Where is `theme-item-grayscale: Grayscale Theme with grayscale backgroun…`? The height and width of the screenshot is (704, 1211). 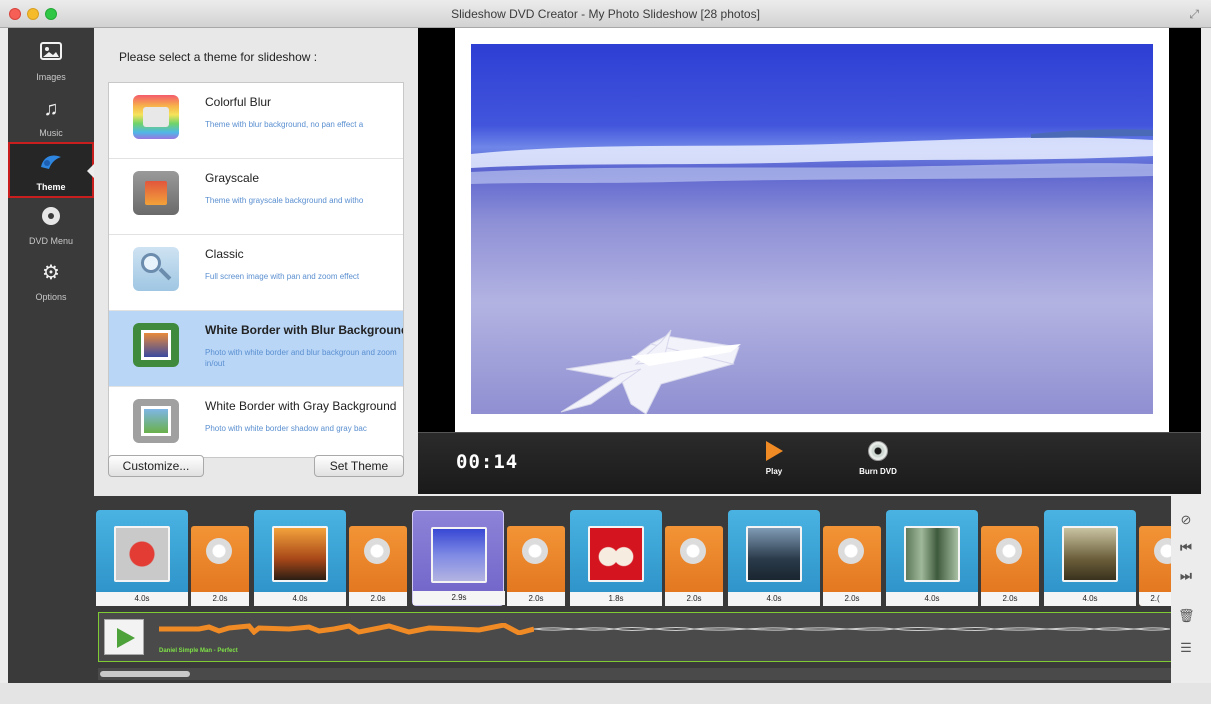
theme-item-grayscale: Grayscale Theme with grayscale backgroun… is located at coordinates (256, 197).